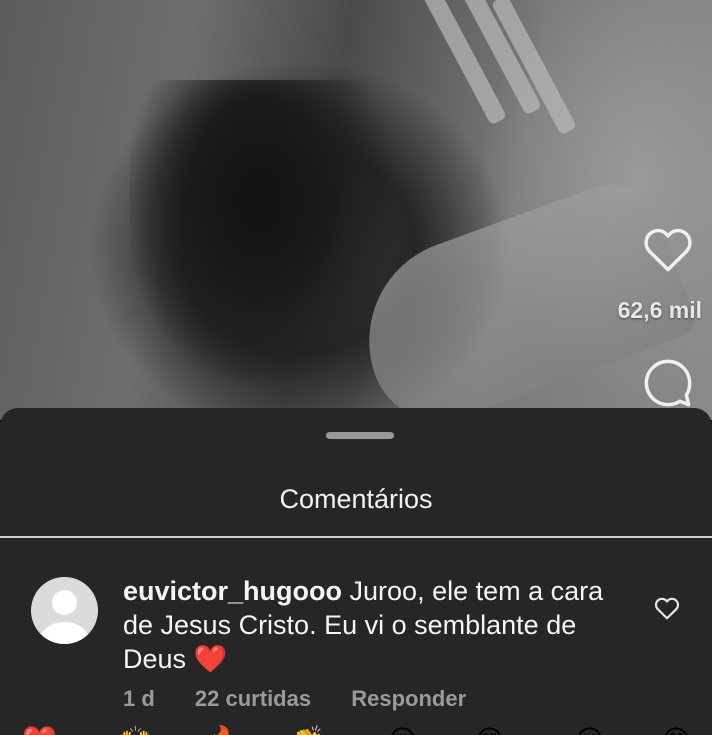 The height and width of the screenshot is (735, 712). Describe the element at coordinates (676, 730) in the screenshot. I see `reaction-laughing: 😂` at that location.